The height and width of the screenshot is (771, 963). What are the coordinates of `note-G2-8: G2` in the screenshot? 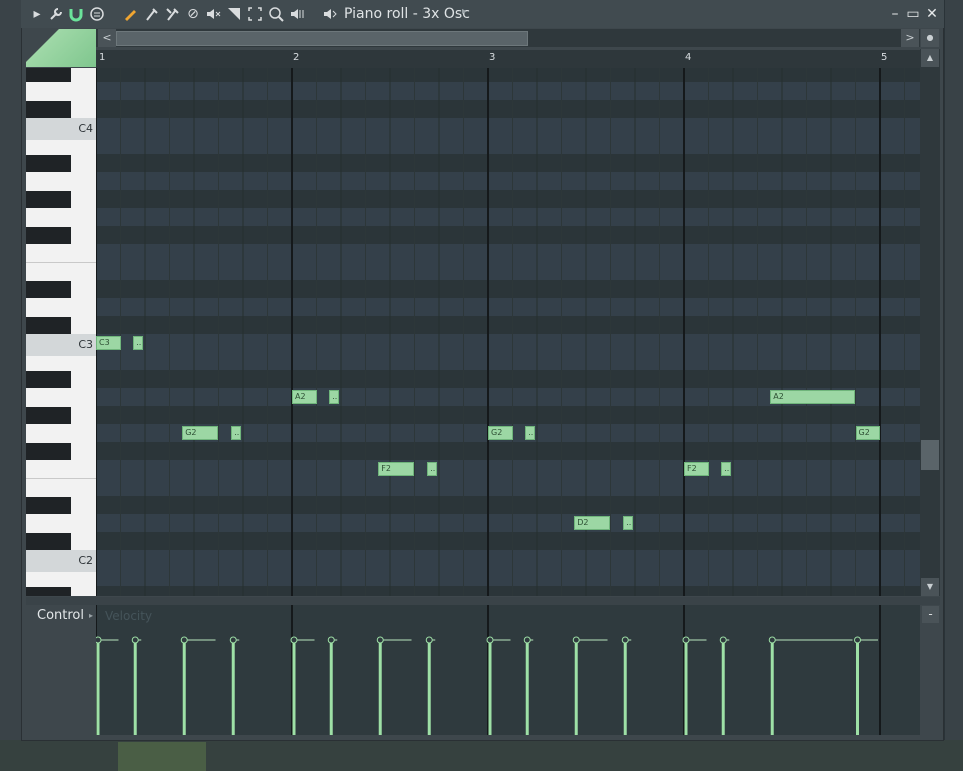 It's located at (500, 433).